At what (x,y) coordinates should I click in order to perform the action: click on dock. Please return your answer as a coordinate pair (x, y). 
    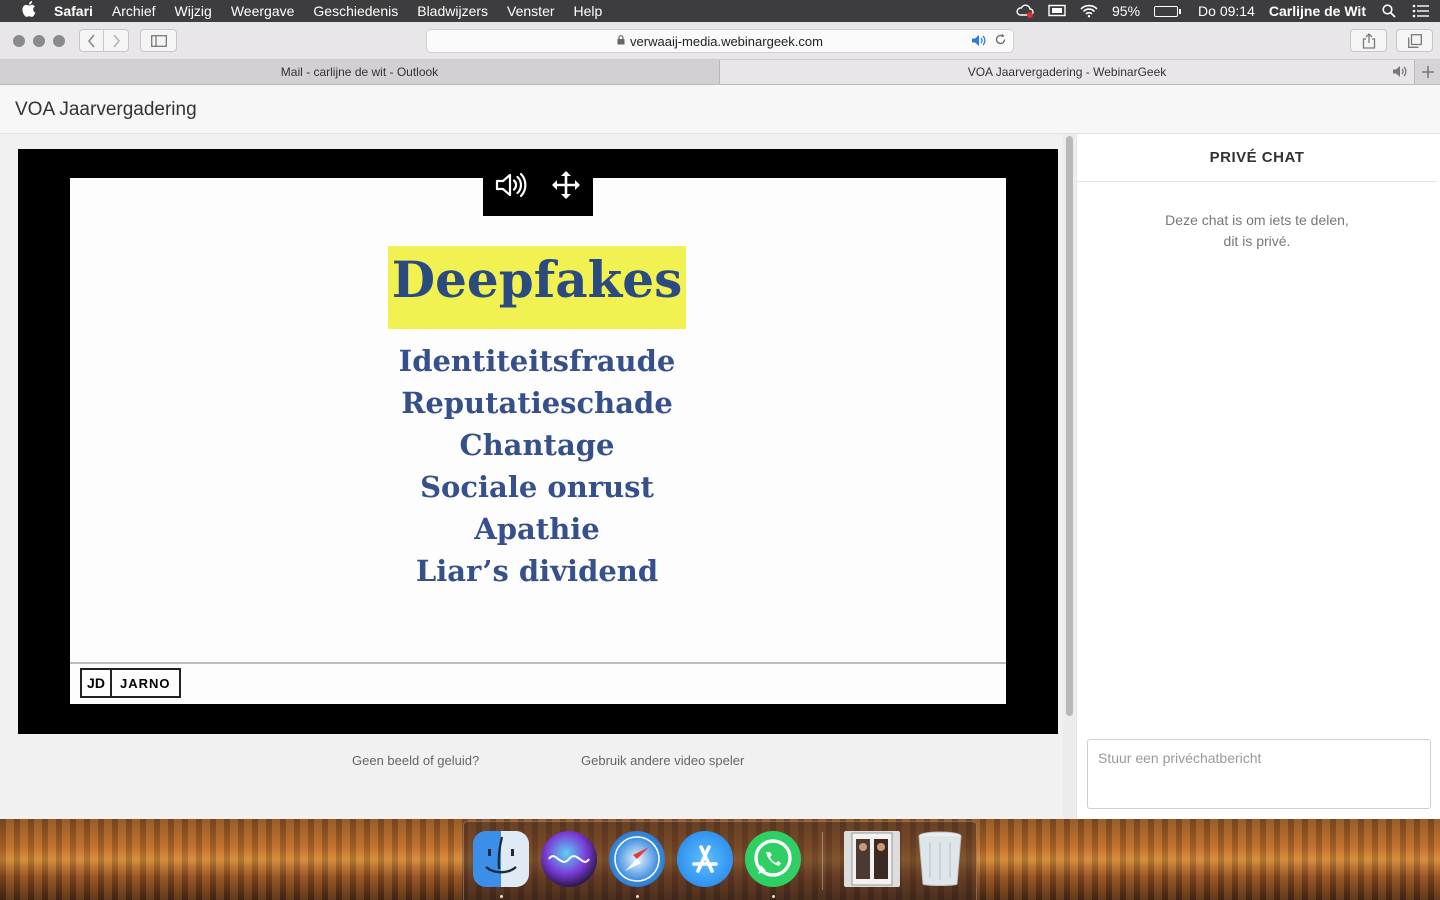
    Looking at the image, I should click on (720, 860).